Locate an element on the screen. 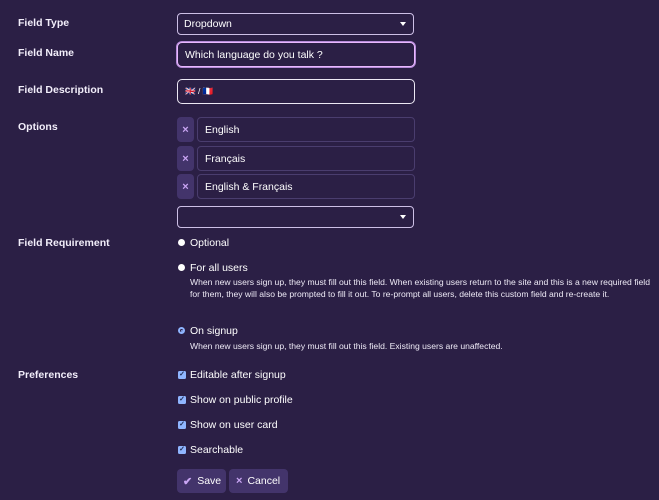 The width and height of the screenshot is (659, 500). option-value: English & Français is located at coordinates (249, 186).